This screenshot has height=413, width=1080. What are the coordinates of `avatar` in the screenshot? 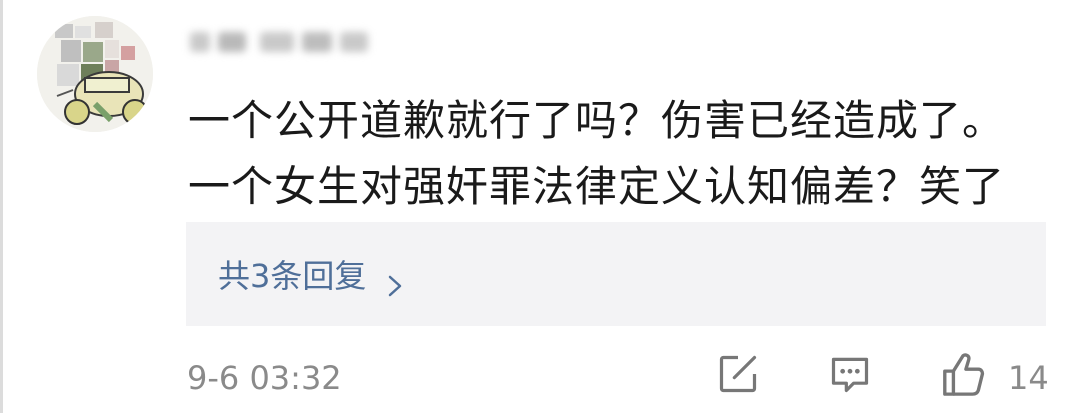 It's located at (95, 74).